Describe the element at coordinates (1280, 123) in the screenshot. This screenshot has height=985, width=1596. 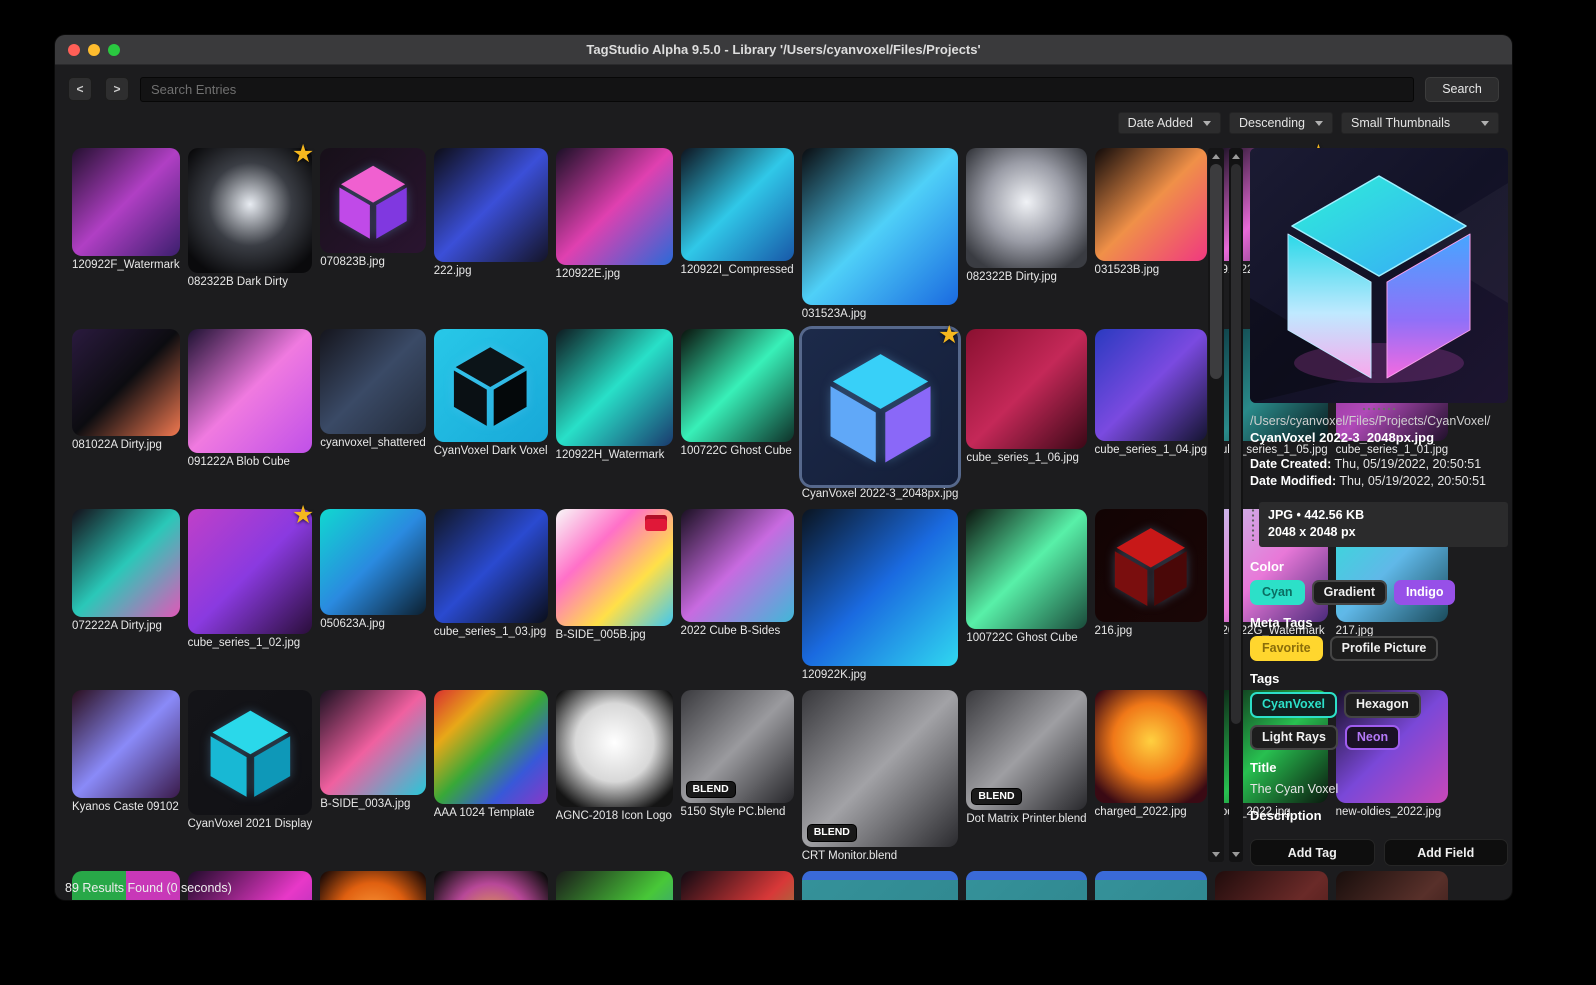
I see `sort-order-dropdown: Descending` at that location.